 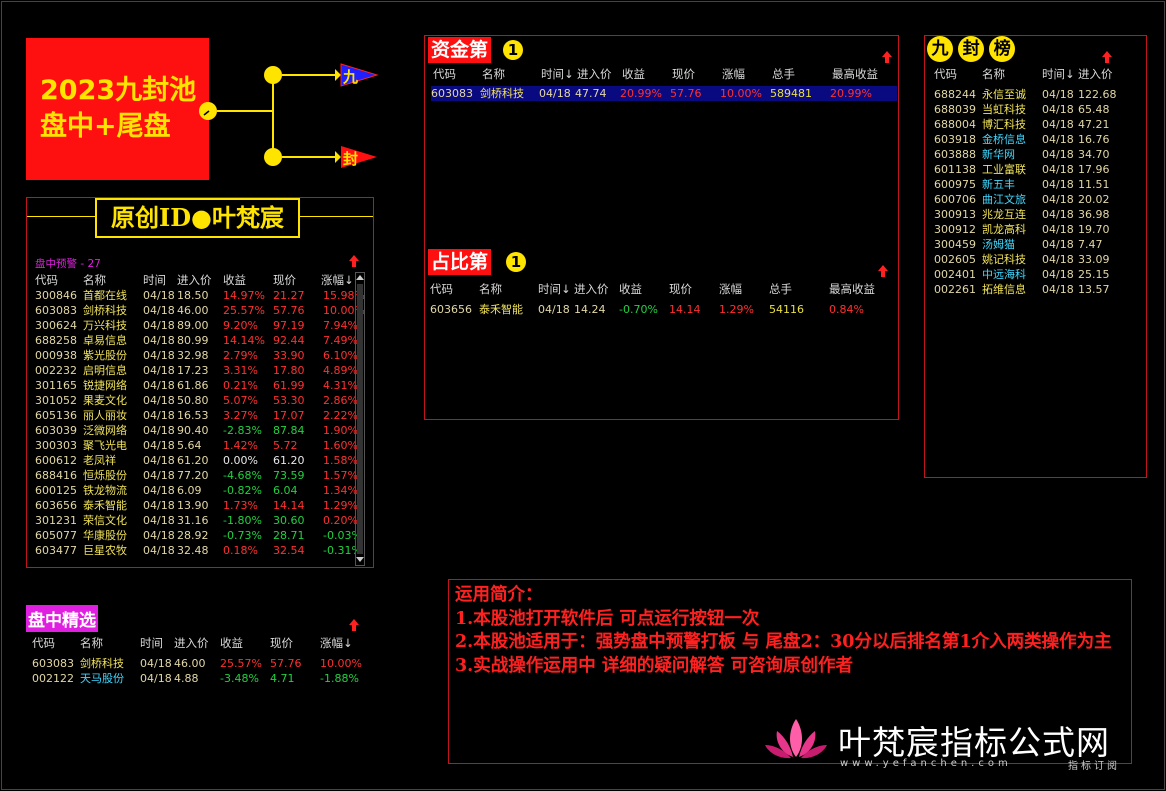 I want to click on pool-cell-pct: 7.94%, so click(x=340, y=325).